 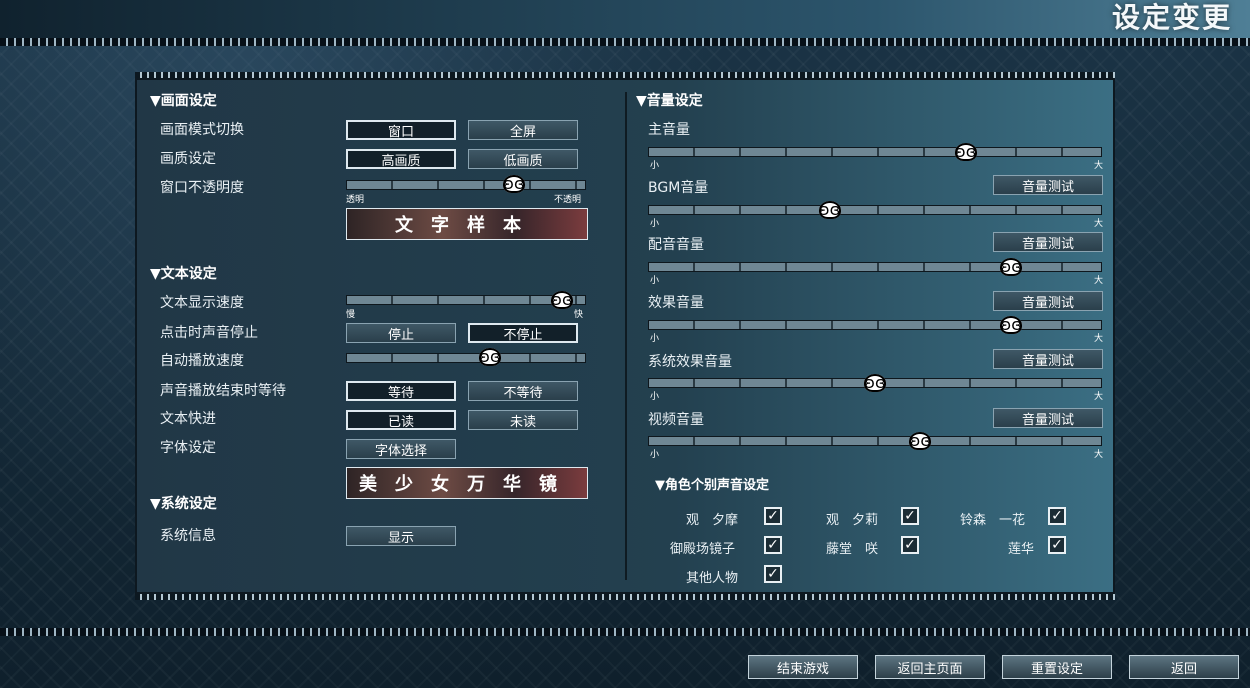 I want to click on master-volume-slider-thumb: ʚɞ, so click(x=965, y=152).